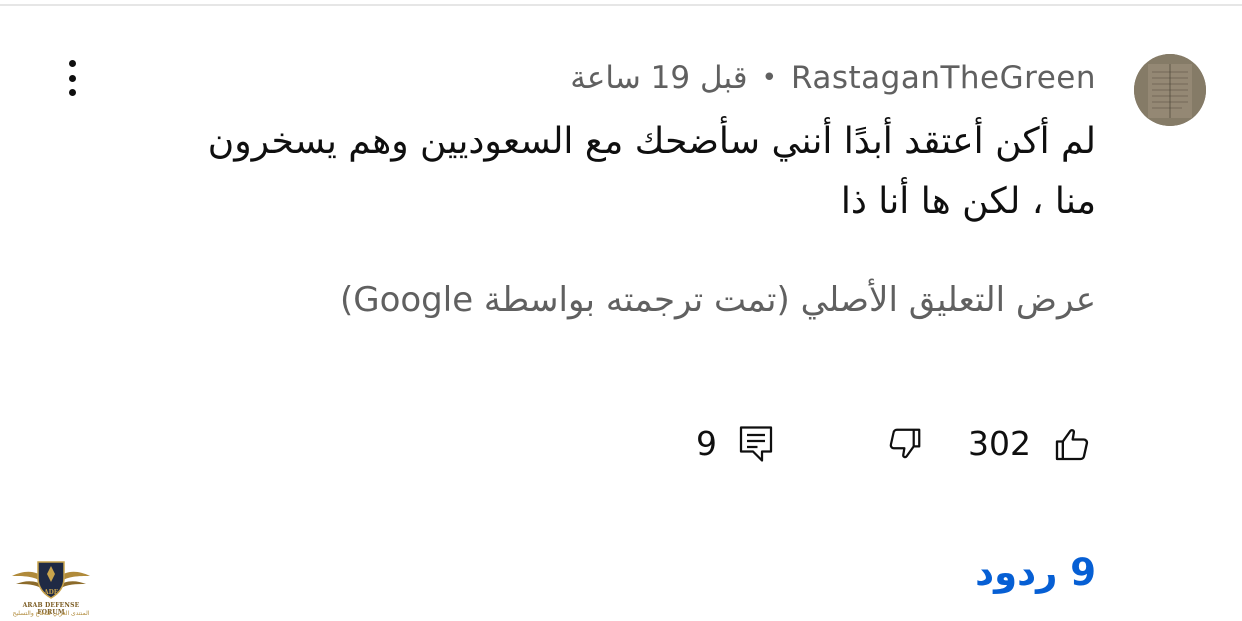 This screenshot has width=1242, height=621. Describe the element at coordinates (968, 201) in the screenshot. I see `comment-text-line: منا ، لكن ها أنا ذا` at that location.